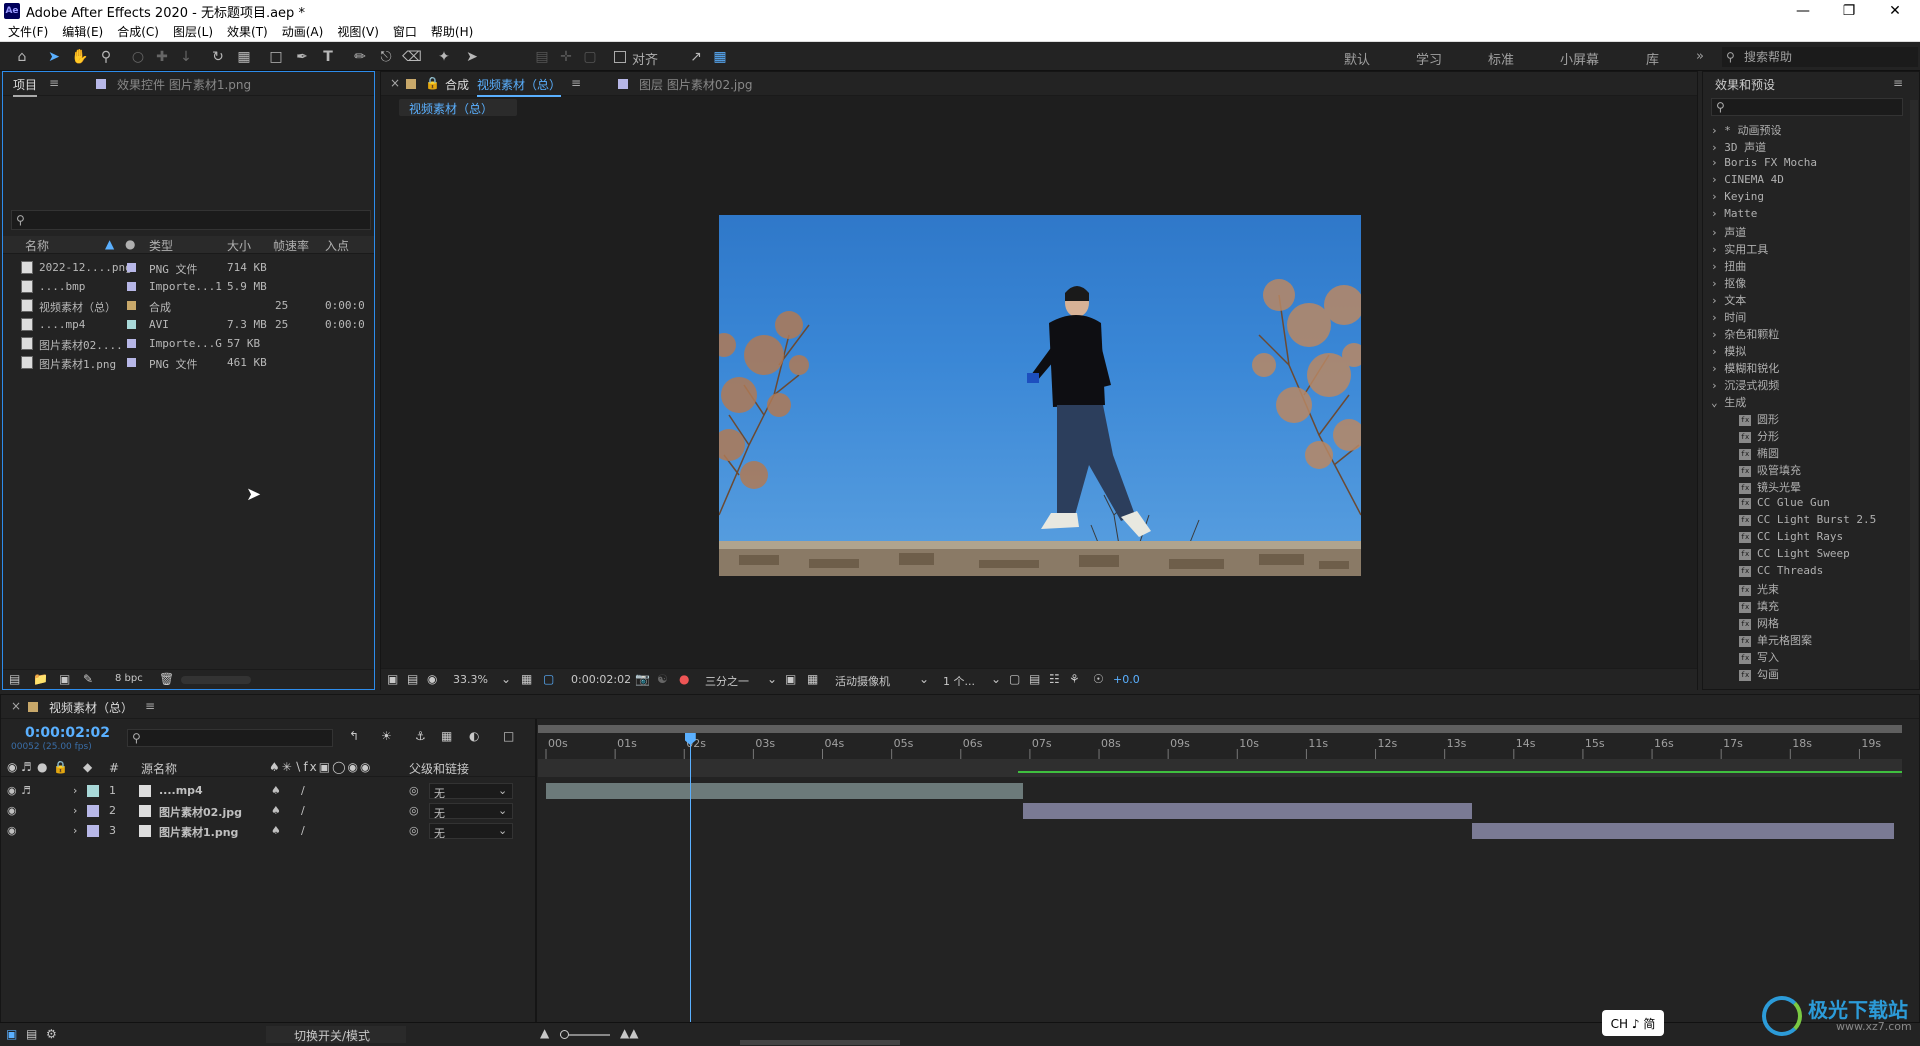  What do you see at coordinates (720, 57) in the screenshot?
I see `snap-grid-icon: ▦` at bounding box center [720, 57].